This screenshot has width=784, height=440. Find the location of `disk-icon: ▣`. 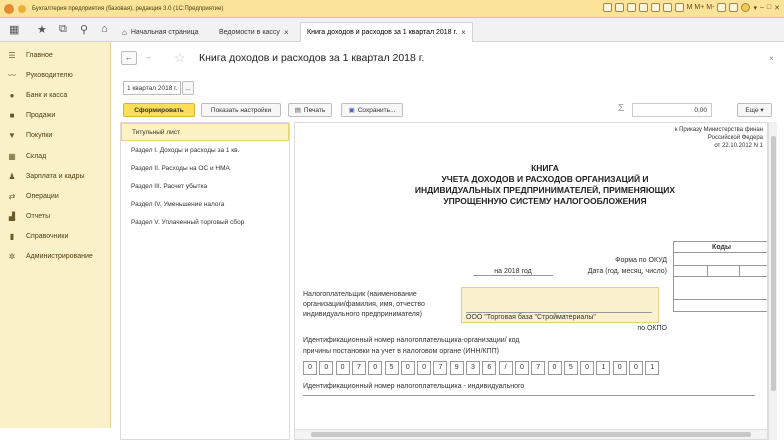

disk-icon: ▣ is located at coordinates (351, 110).